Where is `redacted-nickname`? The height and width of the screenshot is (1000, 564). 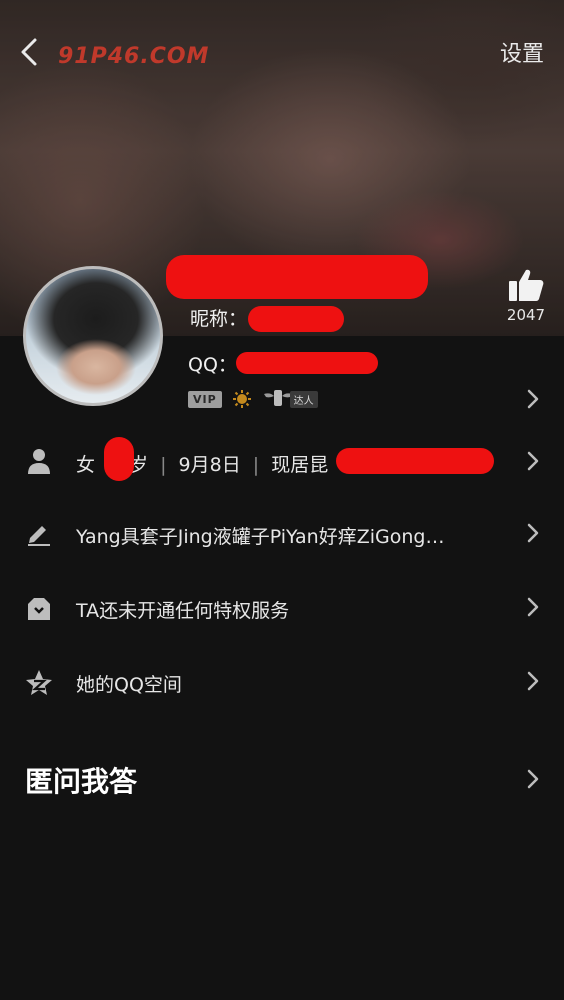
redacted-nickname is located at coordinates (296, 319).